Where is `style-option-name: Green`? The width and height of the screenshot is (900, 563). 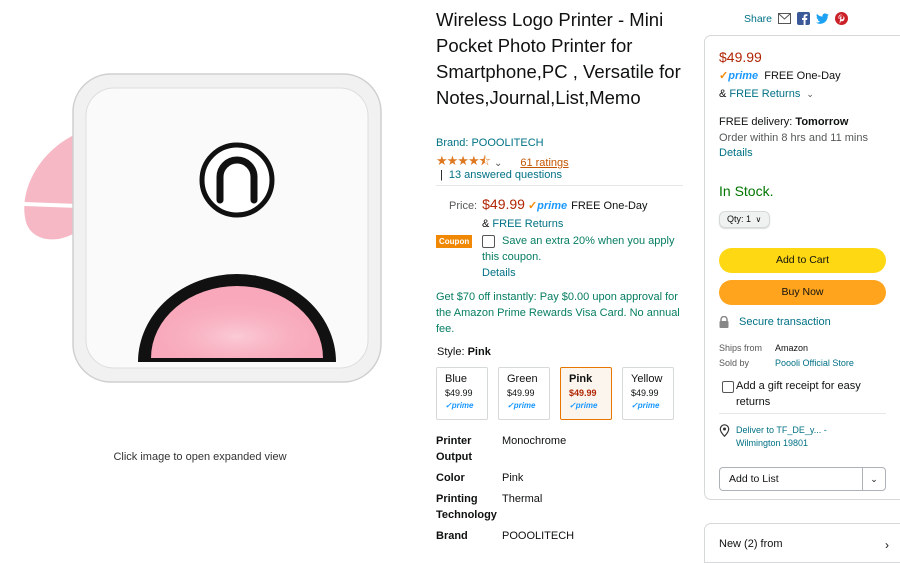 style-option-name: Green is located at coordinates (522, 379).